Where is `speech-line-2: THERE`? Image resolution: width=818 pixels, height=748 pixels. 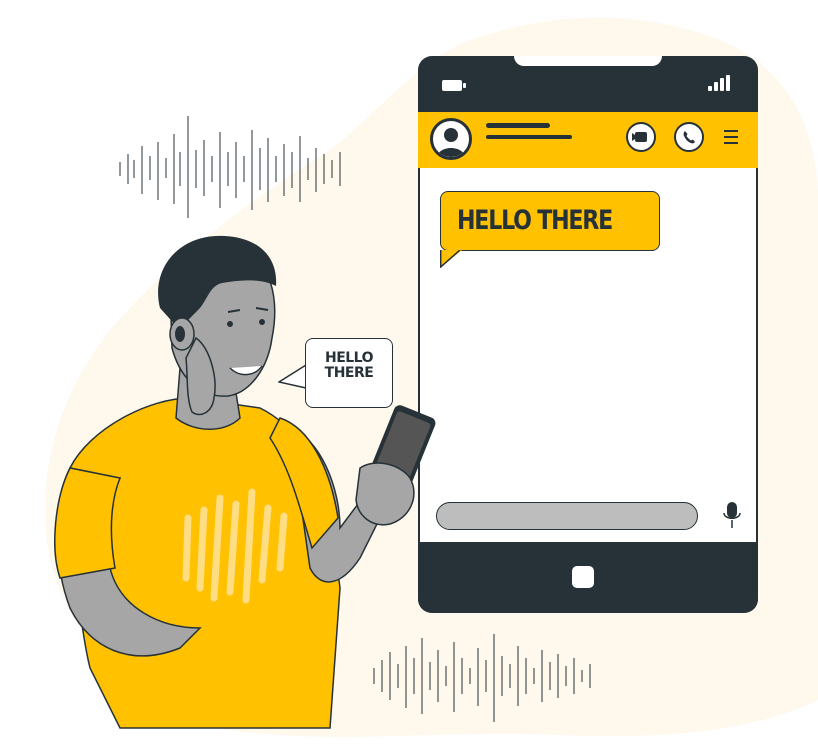 speech-line-2: THERE is located at coordinates (349, 373).